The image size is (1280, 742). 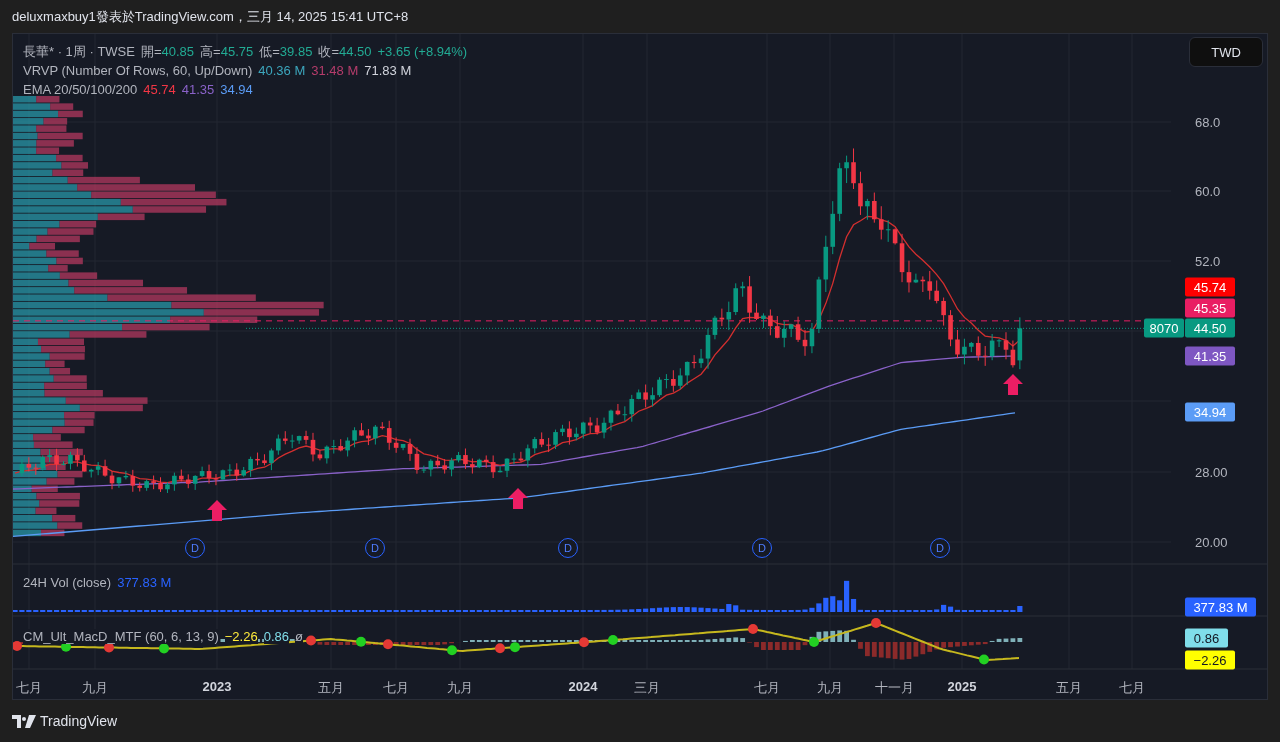 What do you see at coordinates (1210, 328) in the screenshot?
I see `price-label: 44.50` at bounding box center [1210, 328].